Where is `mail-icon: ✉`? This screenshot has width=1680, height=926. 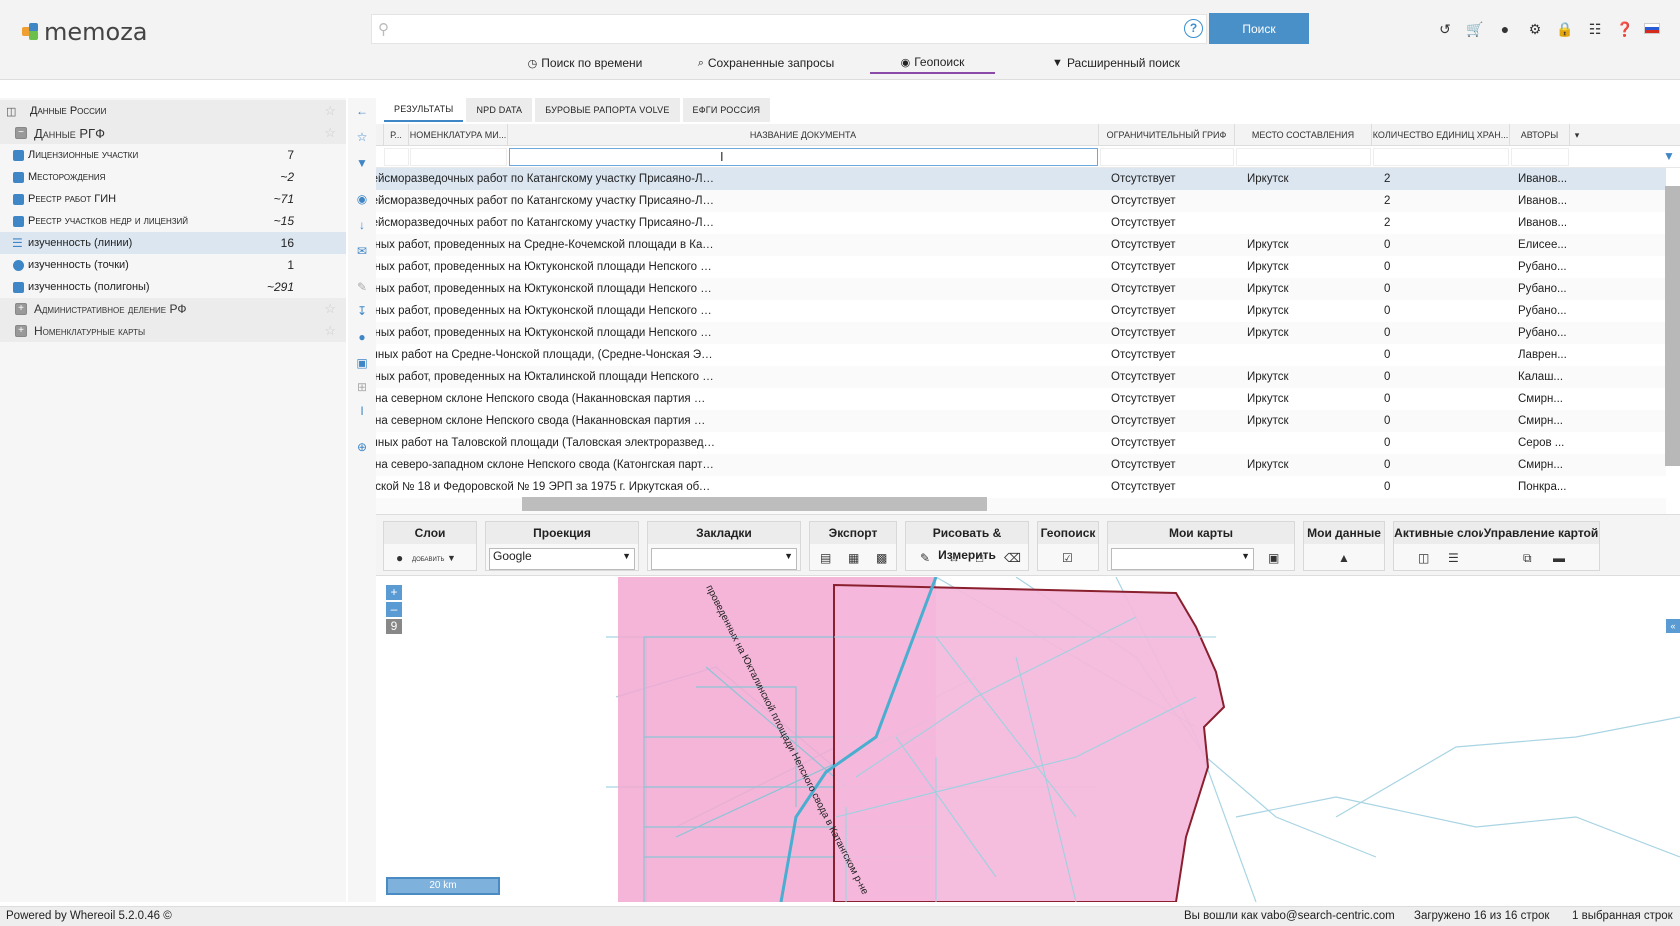
mail-icon: ✉ is located at coordinates (362, 251).